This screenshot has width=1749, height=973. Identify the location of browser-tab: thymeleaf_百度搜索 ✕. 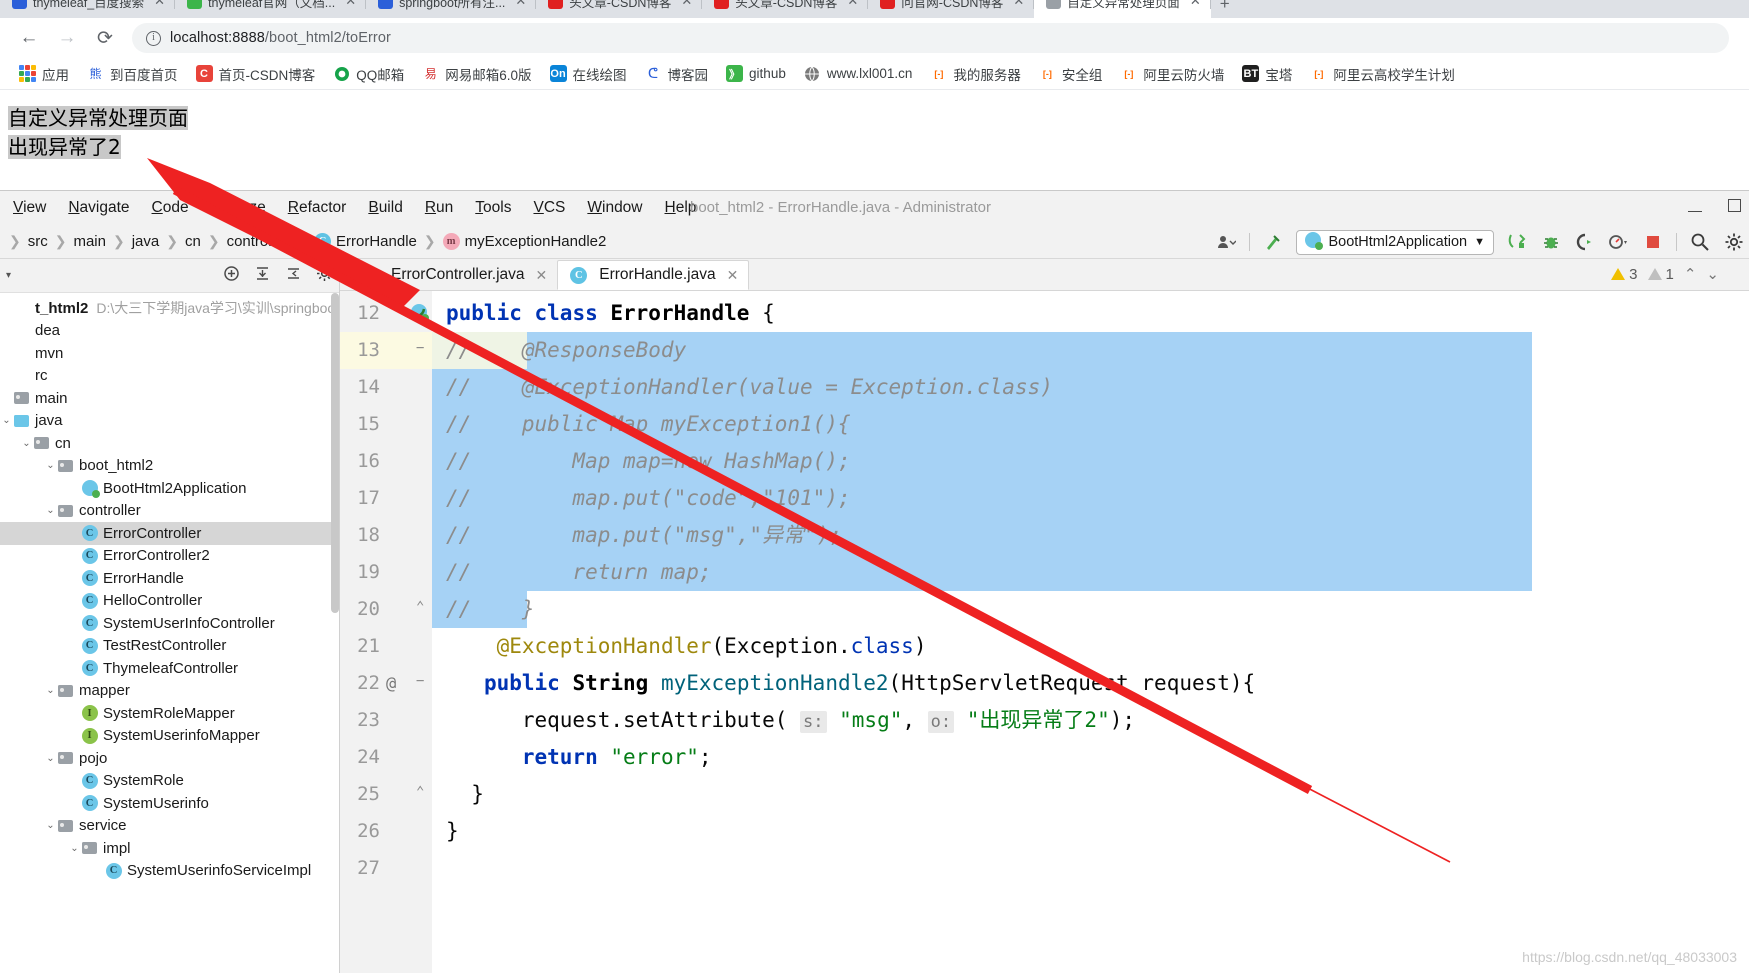
(88, 9).